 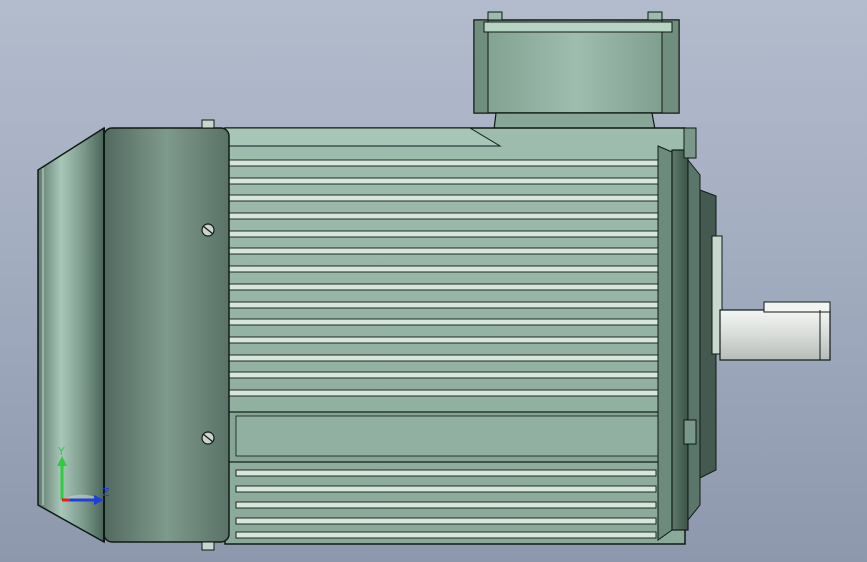 What do you see at coordinates (576, 79) in the screenshot?
I see `terminal-box` at bounding box center [576, 79].